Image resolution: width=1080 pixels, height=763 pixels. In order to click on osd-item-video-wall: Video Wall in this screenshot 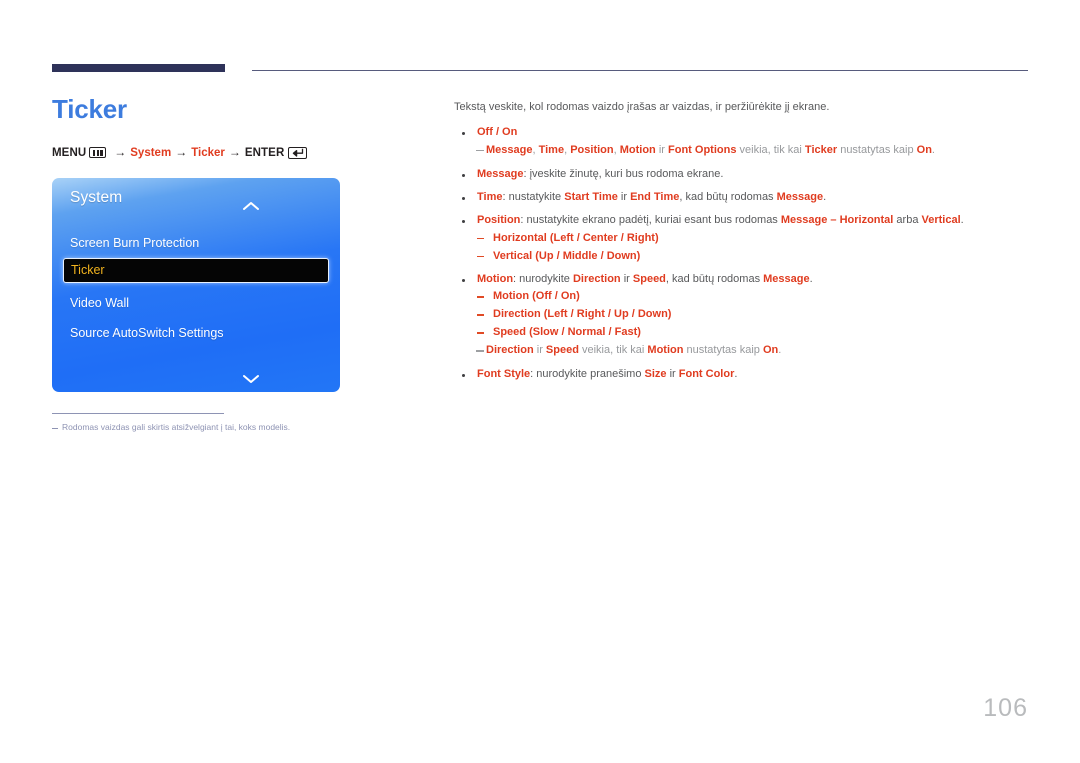, I will do `click(196, 303)`.